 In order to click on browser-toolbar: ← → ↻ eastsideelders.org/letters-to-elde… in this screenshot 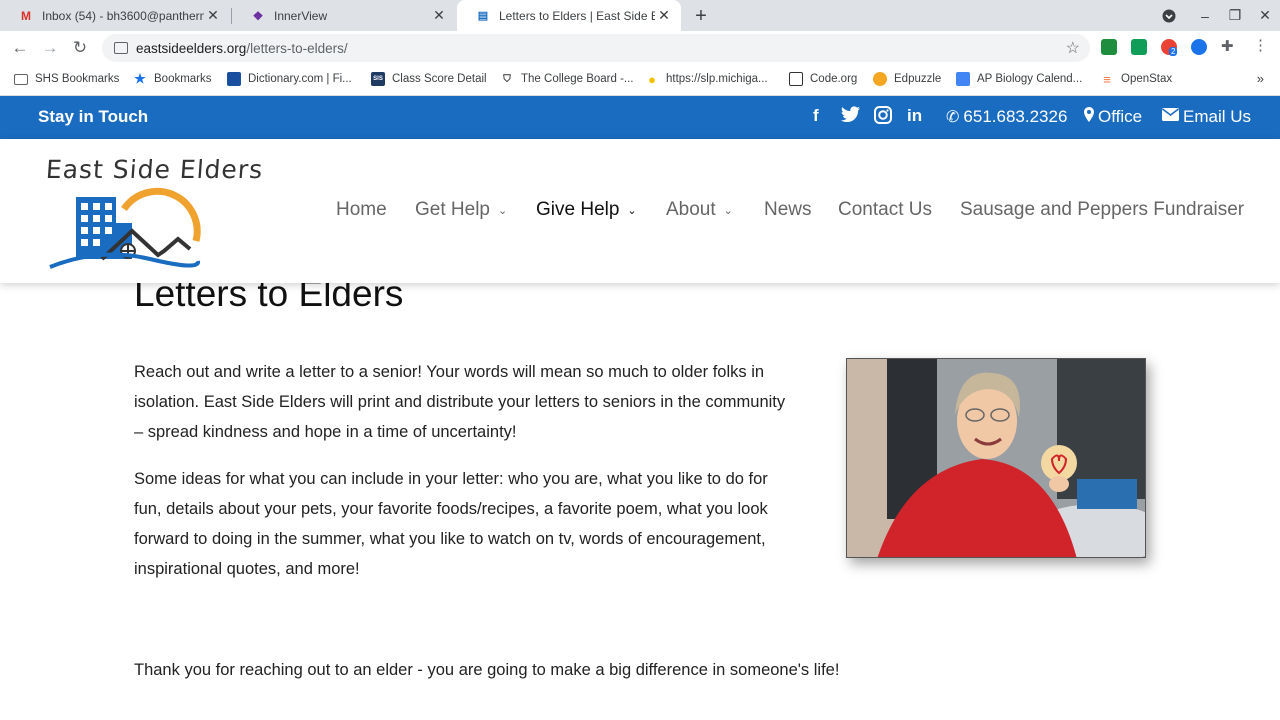, I will do `click(640, 48)`.